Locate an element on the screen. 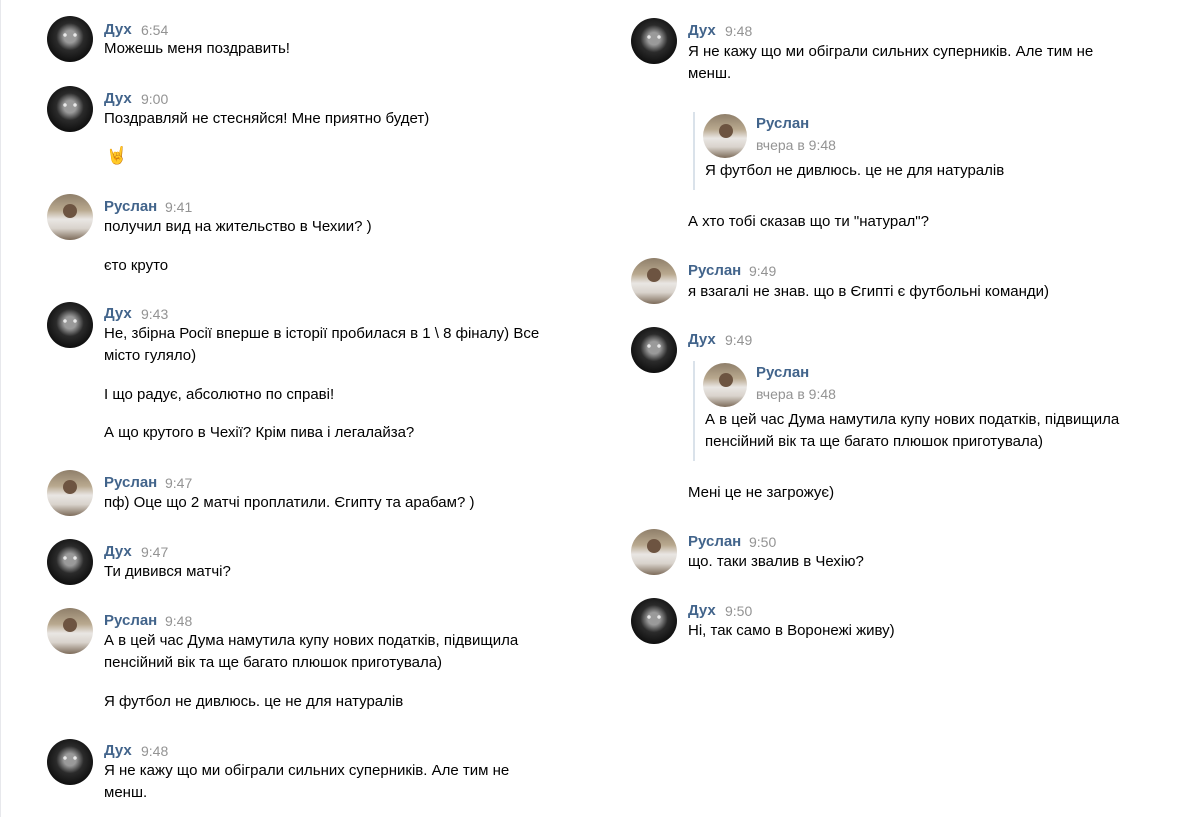  message-text: Можешь меня поздравить! is located at coordinates (197, 48).